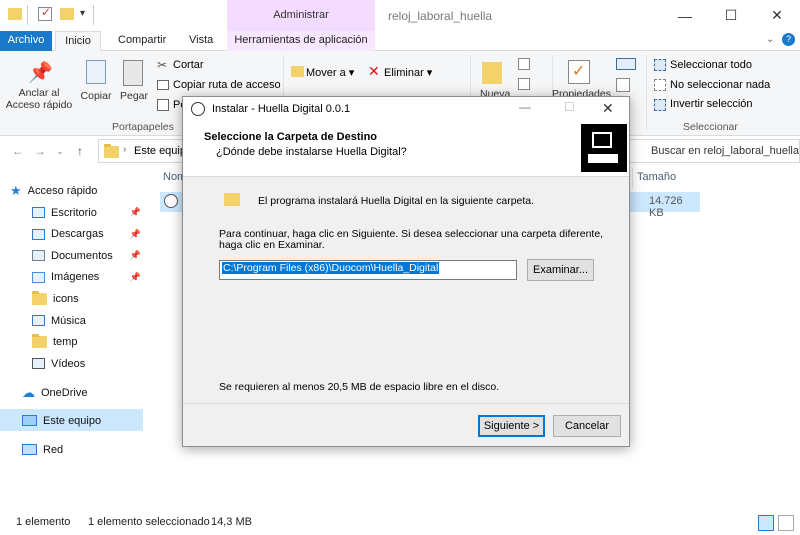  Describe the element at coordinates (227, 85) in the screenshot. I see `copy-path-button: Copiar ruta de acceso` at that location.